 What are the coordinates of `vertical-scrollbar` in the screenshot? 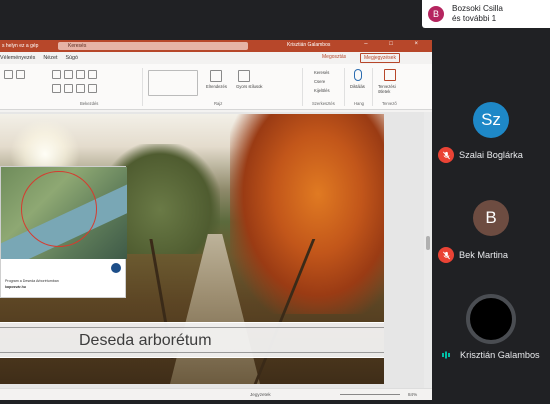 It's located at (428, 250).